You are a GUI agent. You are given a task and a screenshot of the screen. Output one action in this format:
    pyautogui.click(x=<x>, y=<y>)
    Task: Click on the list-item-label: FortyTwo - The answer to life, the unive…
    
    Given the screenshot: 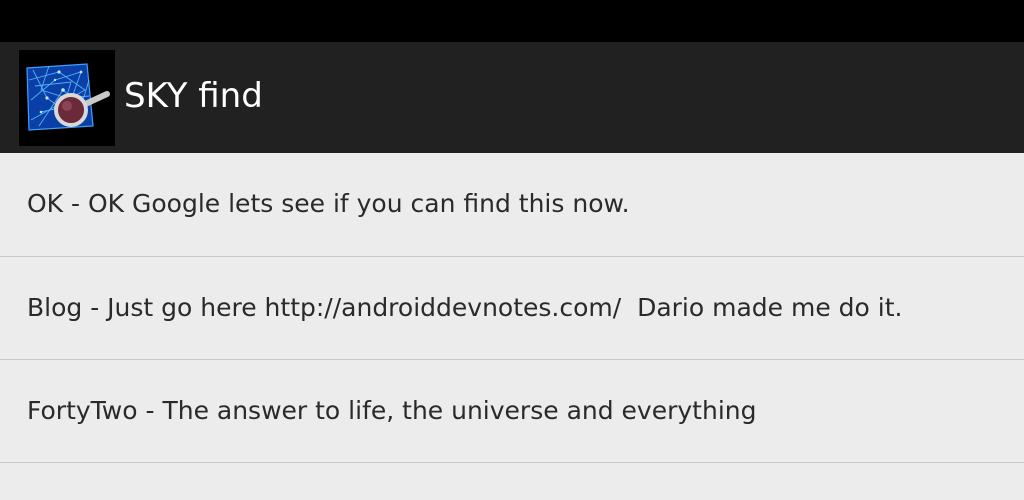 What is the action you would take?
    pyautogui.click(x=392, y=410)
    